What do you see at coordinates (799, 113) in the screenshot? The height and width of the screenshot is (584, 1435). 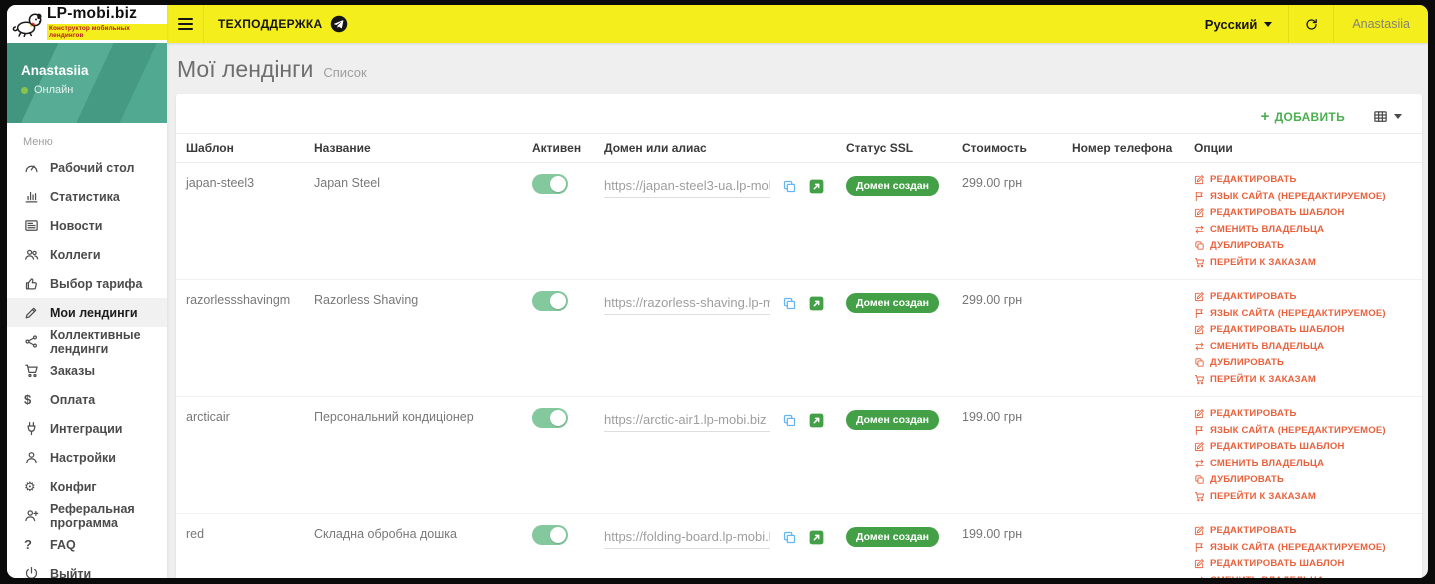 I see `card-toolbar: + ДОБАВИТЬ` at bounding box center [799, 113].